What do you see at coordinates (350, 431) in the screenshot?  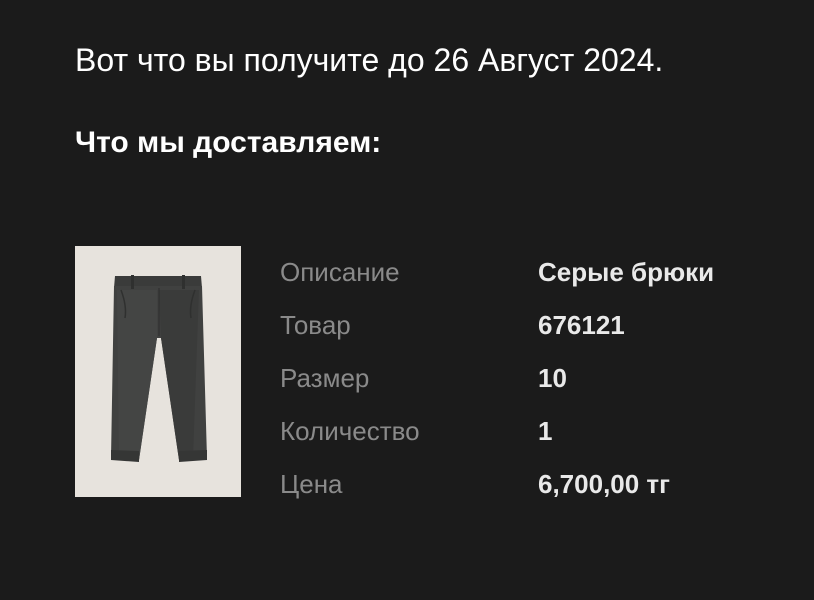 I see `detail-label: Количество` at bounding box center [350, 431].